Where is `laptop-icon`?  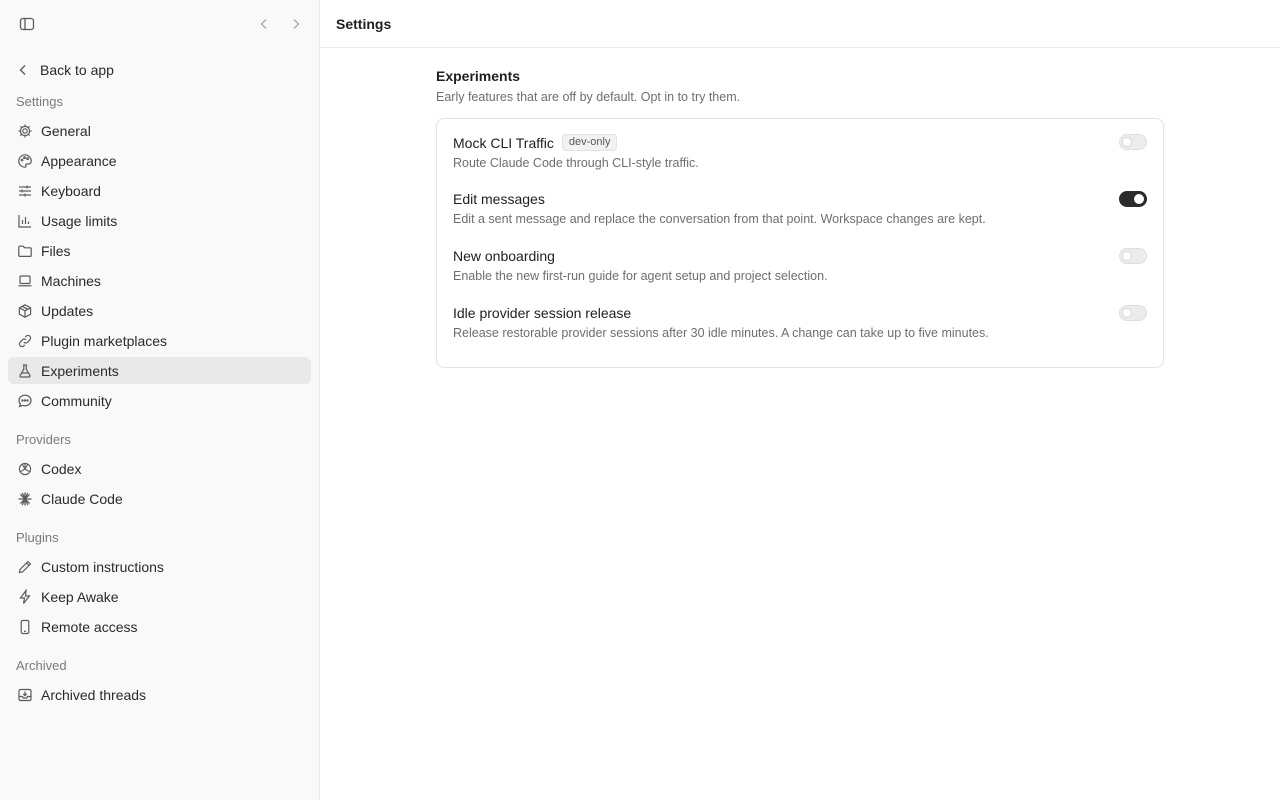 laptop-icon is located at coordinates (24, 280).